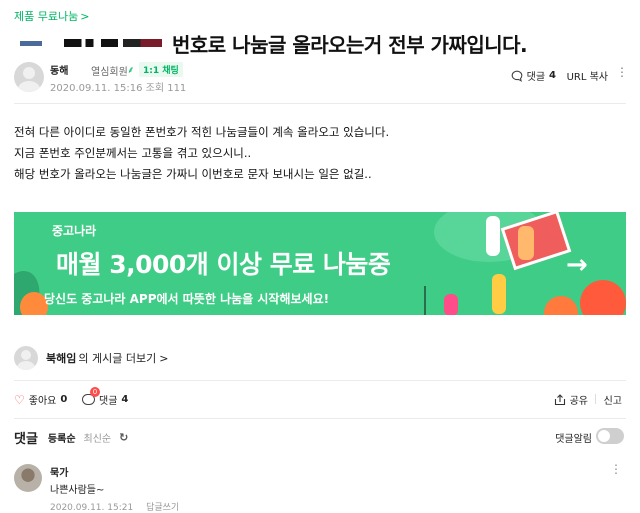 The width and height of the screenshot is (640, 513). Describe the element at coordinates (516, 76) in the screenshot. I see `comment-icon` at that location.